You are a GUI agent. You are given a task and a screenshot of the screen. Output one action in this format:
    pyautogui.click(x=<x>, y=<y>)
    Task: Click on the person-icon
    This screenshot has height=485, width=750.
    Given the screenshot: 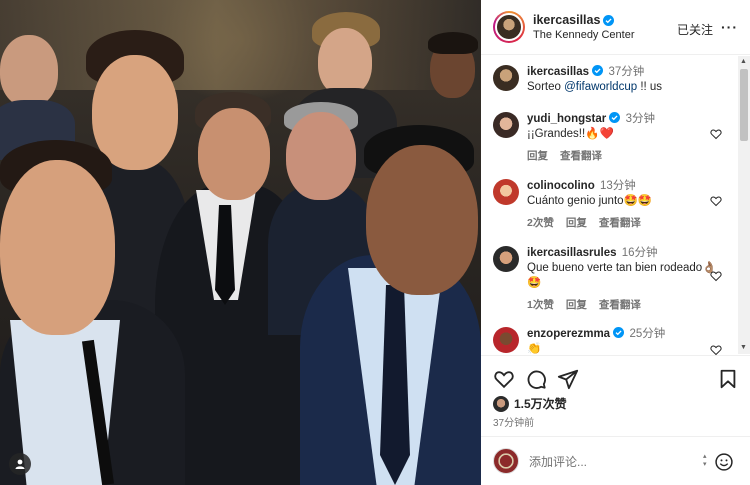 What is the action you would take?
    pyautogui.click(x=20, y=464)
    